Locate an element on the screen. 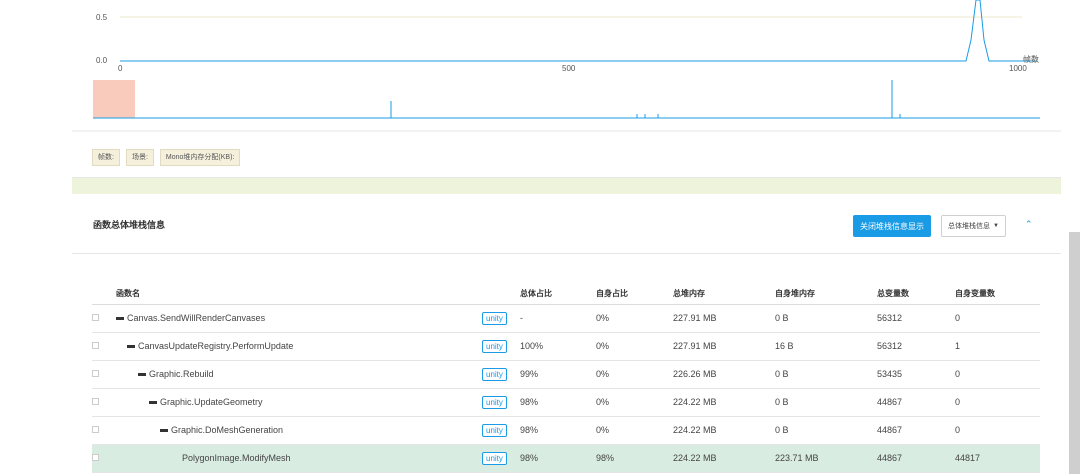 This screenshot has width=1080, height=474. total-vars-cell: 53435 is located at coordinates (916, 374).